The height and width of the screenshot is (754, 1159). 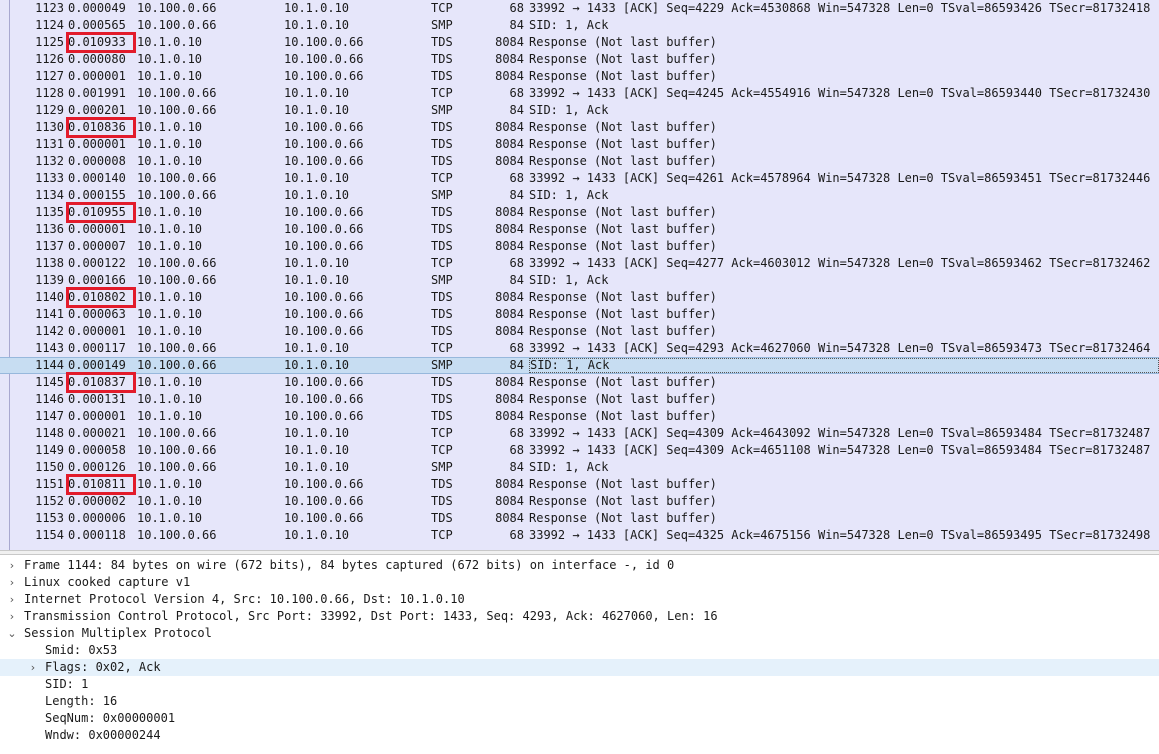 What do you see at coordinates (579, 650) in the screenshot?
I see `detail-row: Smid: 0x53` at bounding box center [579, 650].